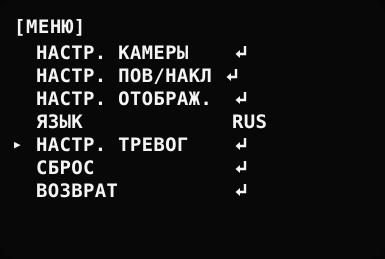 This screenshot has height=259, width=385. What do you see at coordinates (124, 76) in the screenshot?
I see `menu-item-label: НАСТР. ПОВ/НАКЛ` at bounding box center [124, 76].